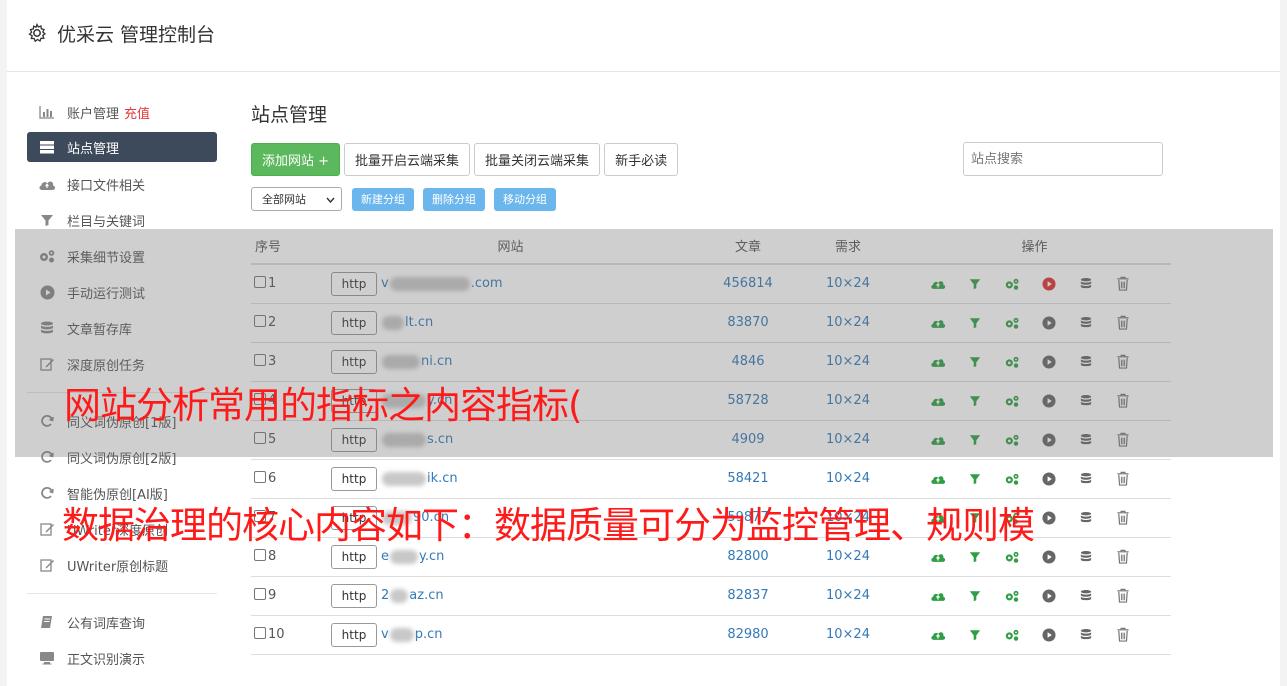 The width and height of the screenshot is (1287, 686). Describe the element at coordinates (419, 478) in the screenshot. I see `site-domain-link: ik.cn` at that location.